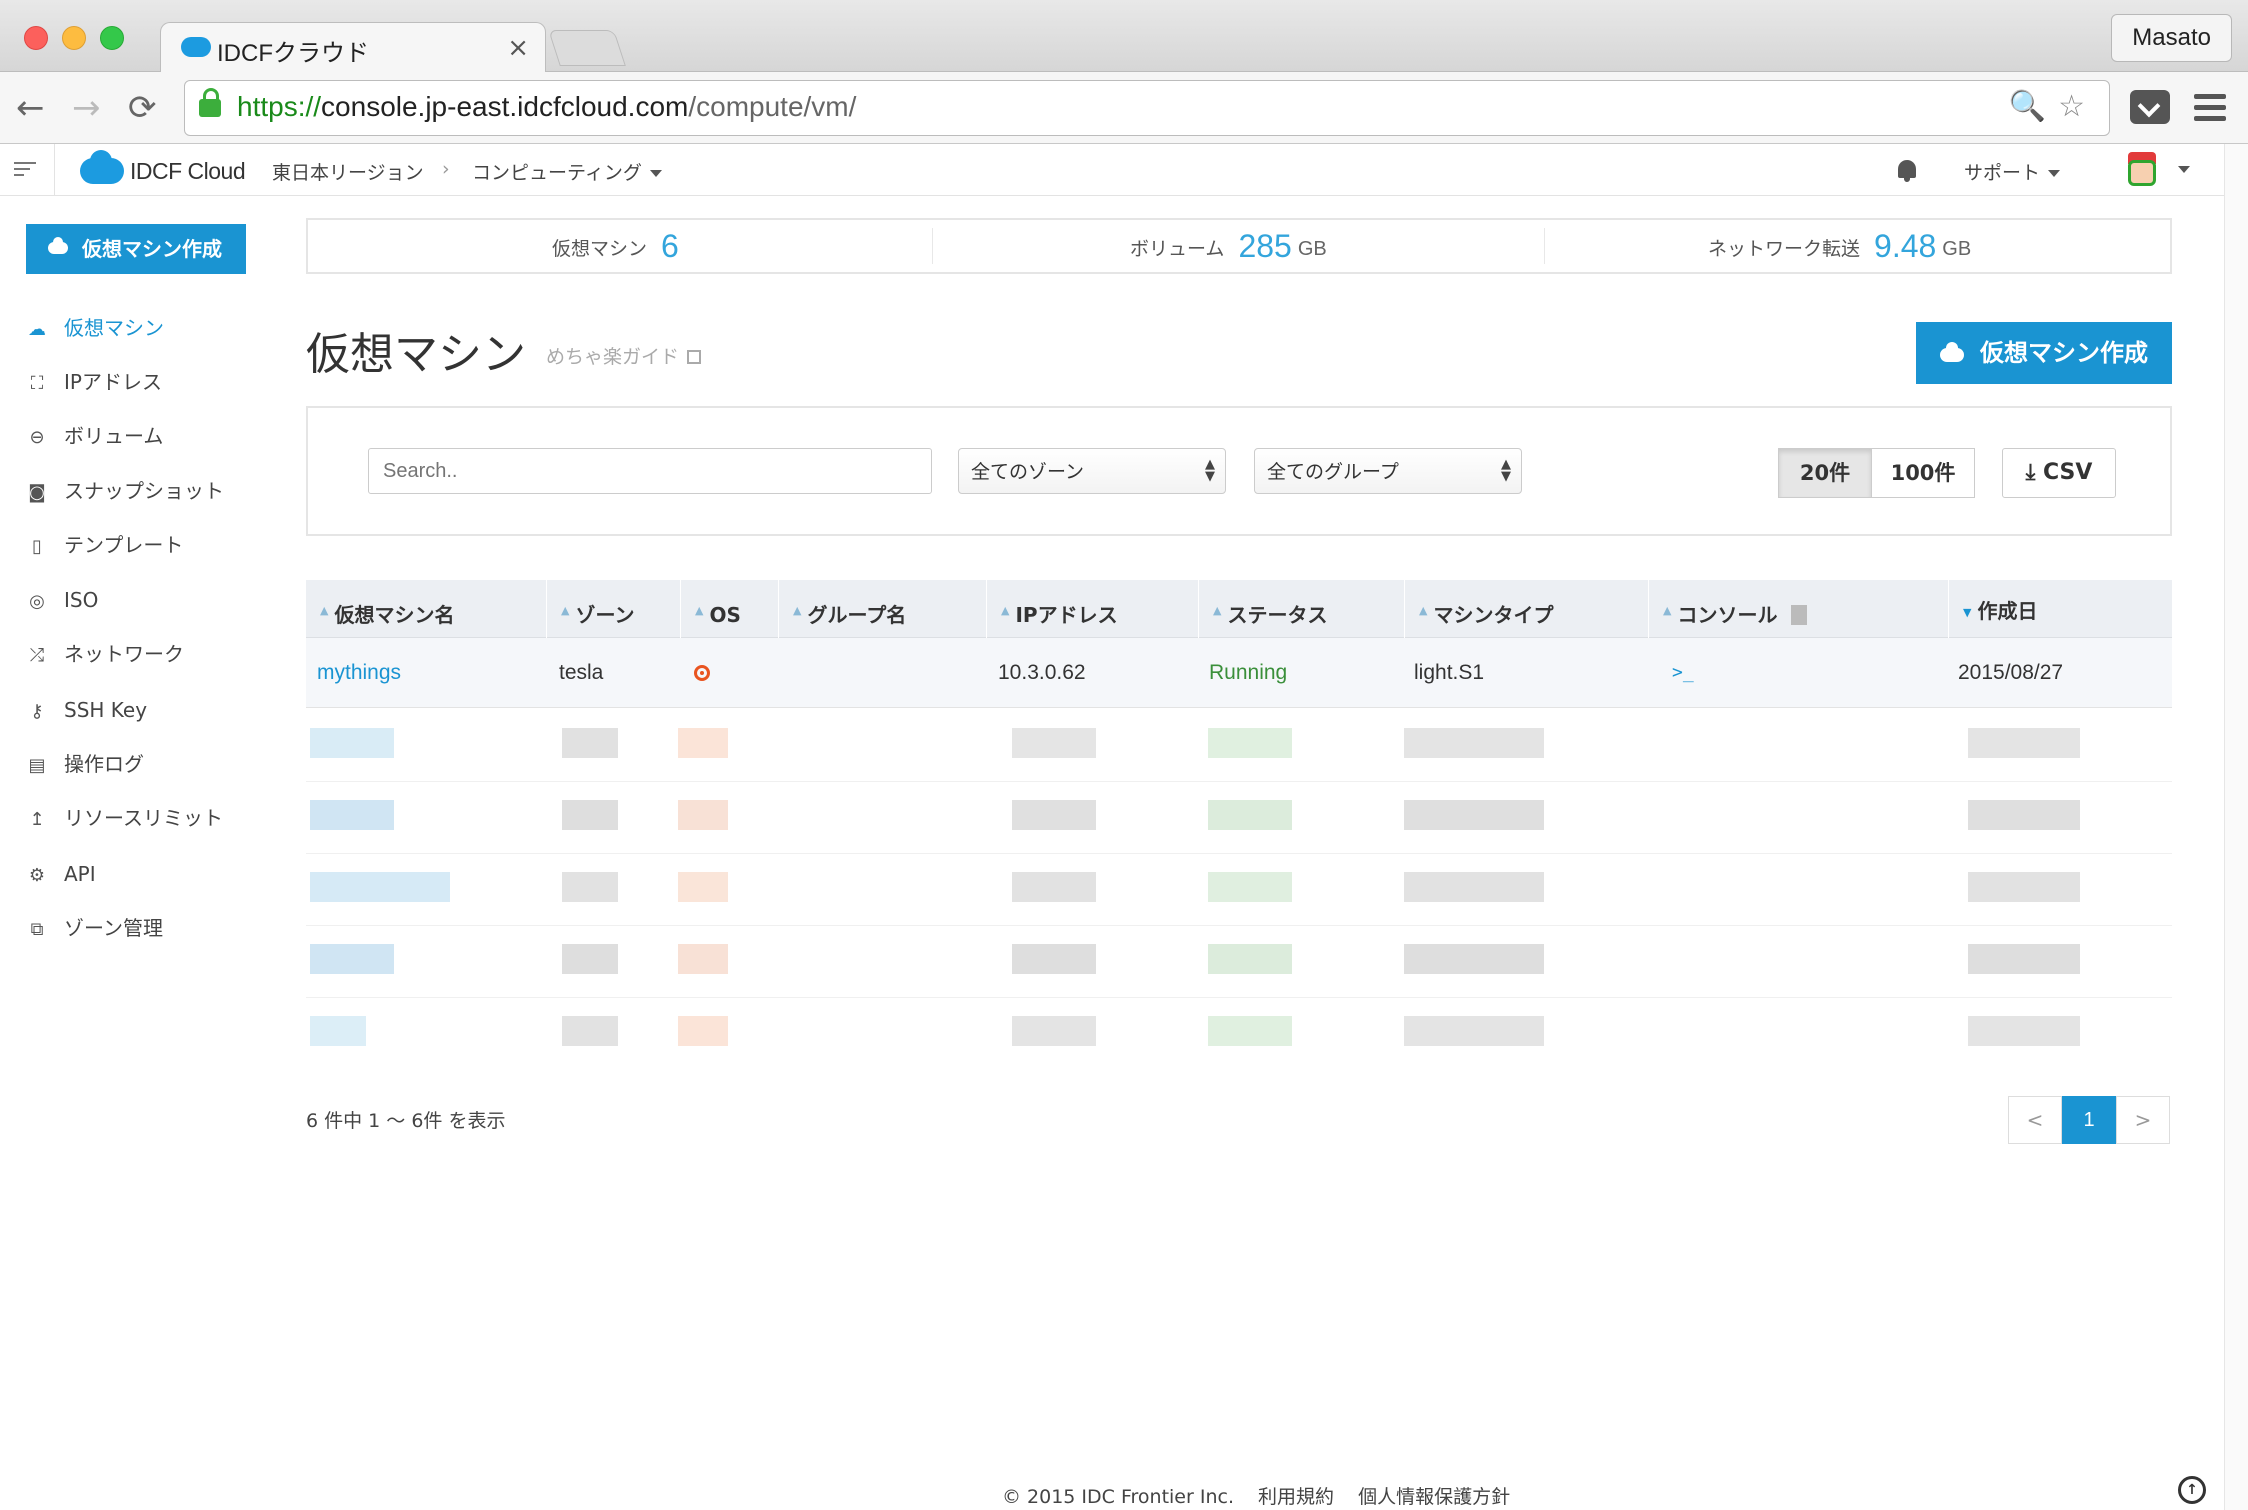  What do you see at coordinates (95, 328) in the screenshot?
I see `sidebar-item-vm: ☁ 仮想マシン` at bounding box center [95, 328].